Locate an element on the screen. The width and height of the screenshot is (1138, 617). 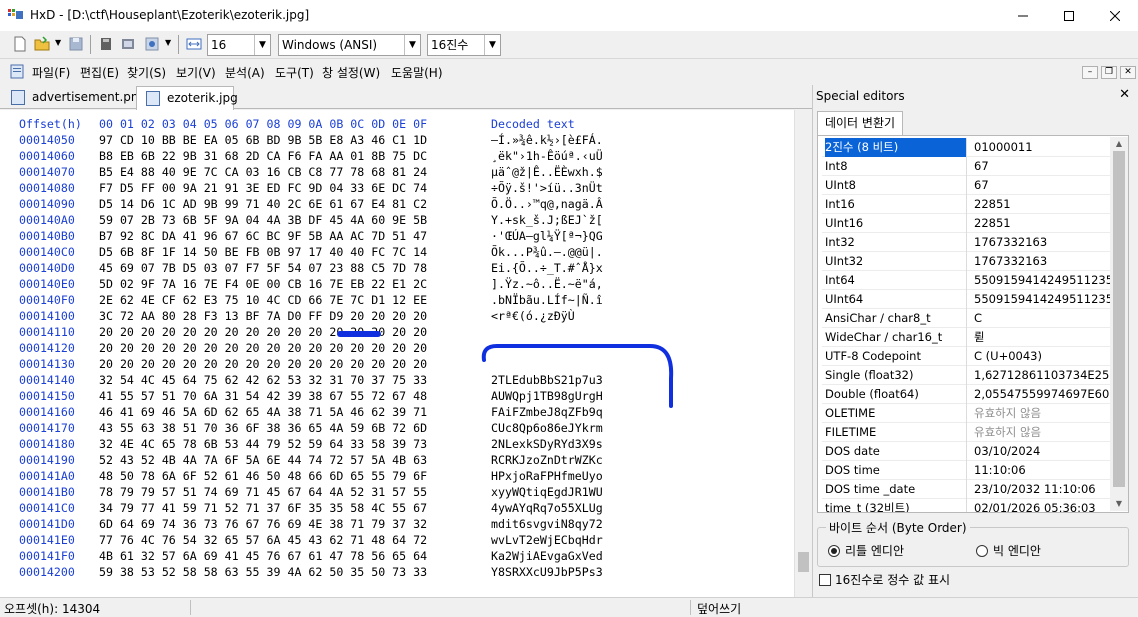
row-decoded-text: RCRKJzoZnDtrWZKc is located at coordinates (547, 460).